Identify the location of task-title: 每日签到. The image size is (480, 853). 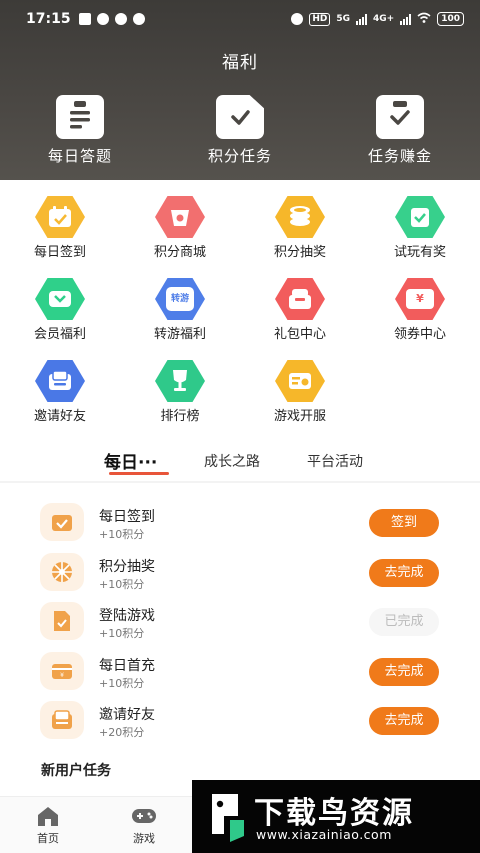
(127, 517).